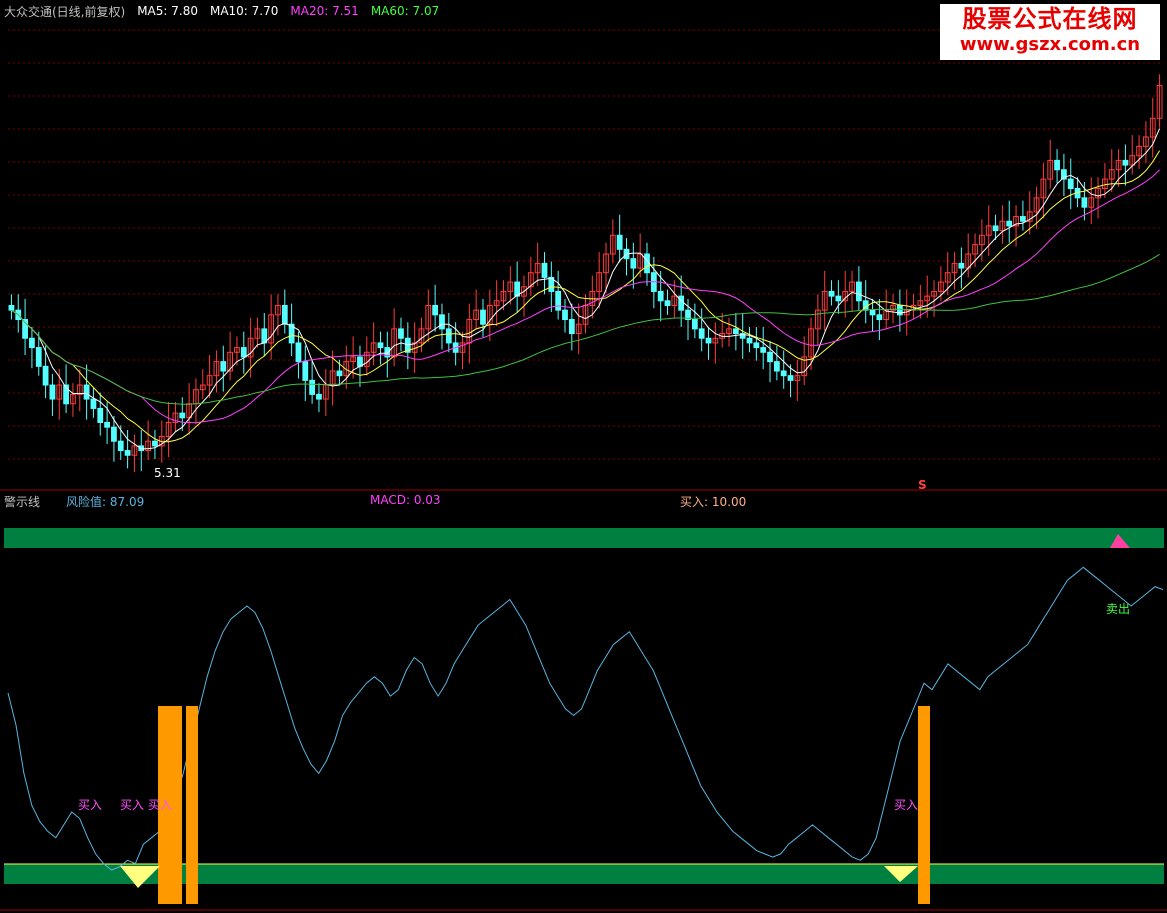 This screenshot has width=1167, height=913. I want to click on s-marker: S, so click(922, 485).